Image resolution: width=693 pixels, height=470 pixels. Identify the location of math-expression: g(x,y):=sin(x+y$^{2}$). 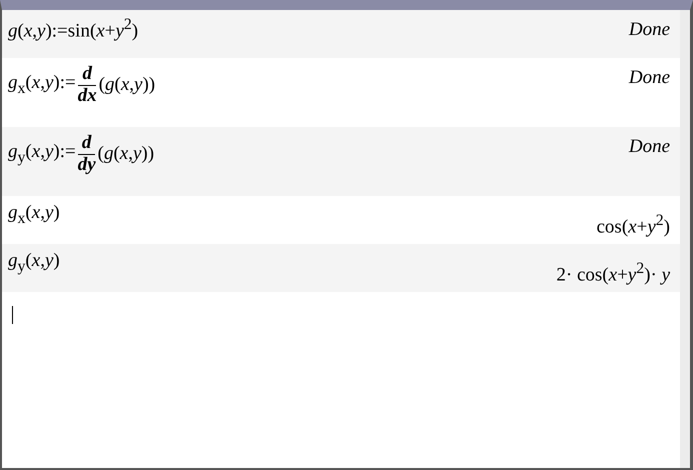
(73, 29).